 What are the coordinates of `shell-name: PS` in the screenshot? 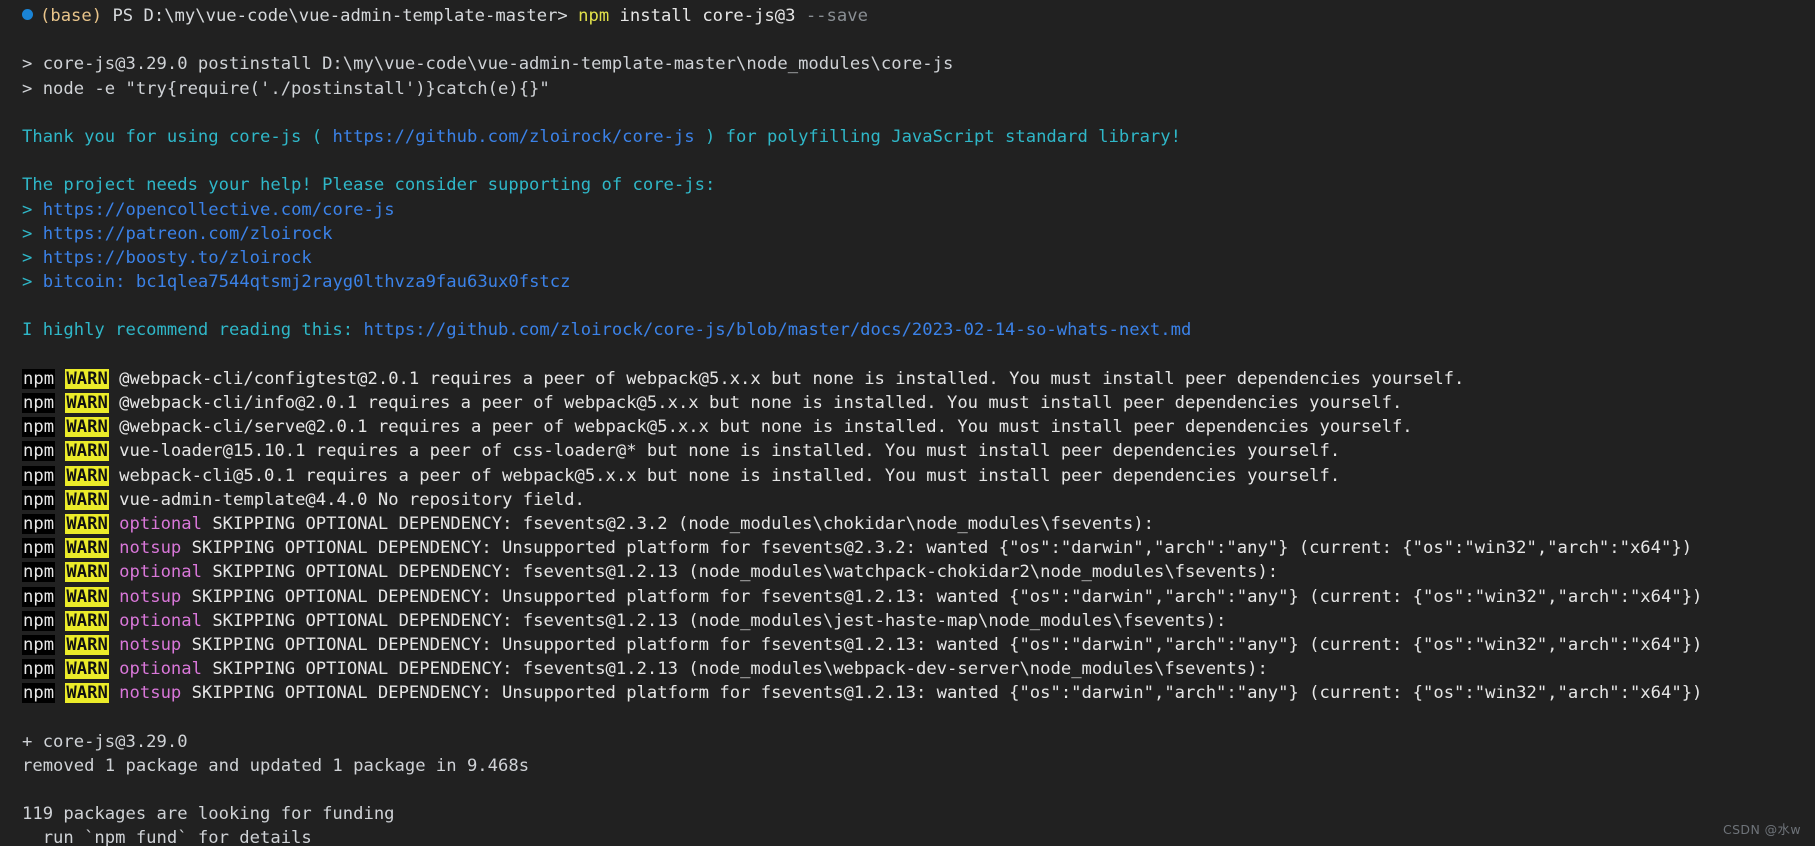 It's located at (123, 16).